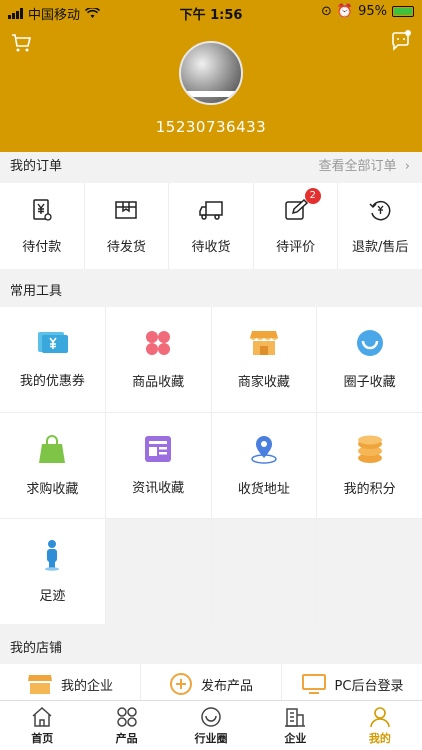  What do you see at coordinates (211, 73) in the screenshot?
I see `avatar` at bounding box center [211, 73].